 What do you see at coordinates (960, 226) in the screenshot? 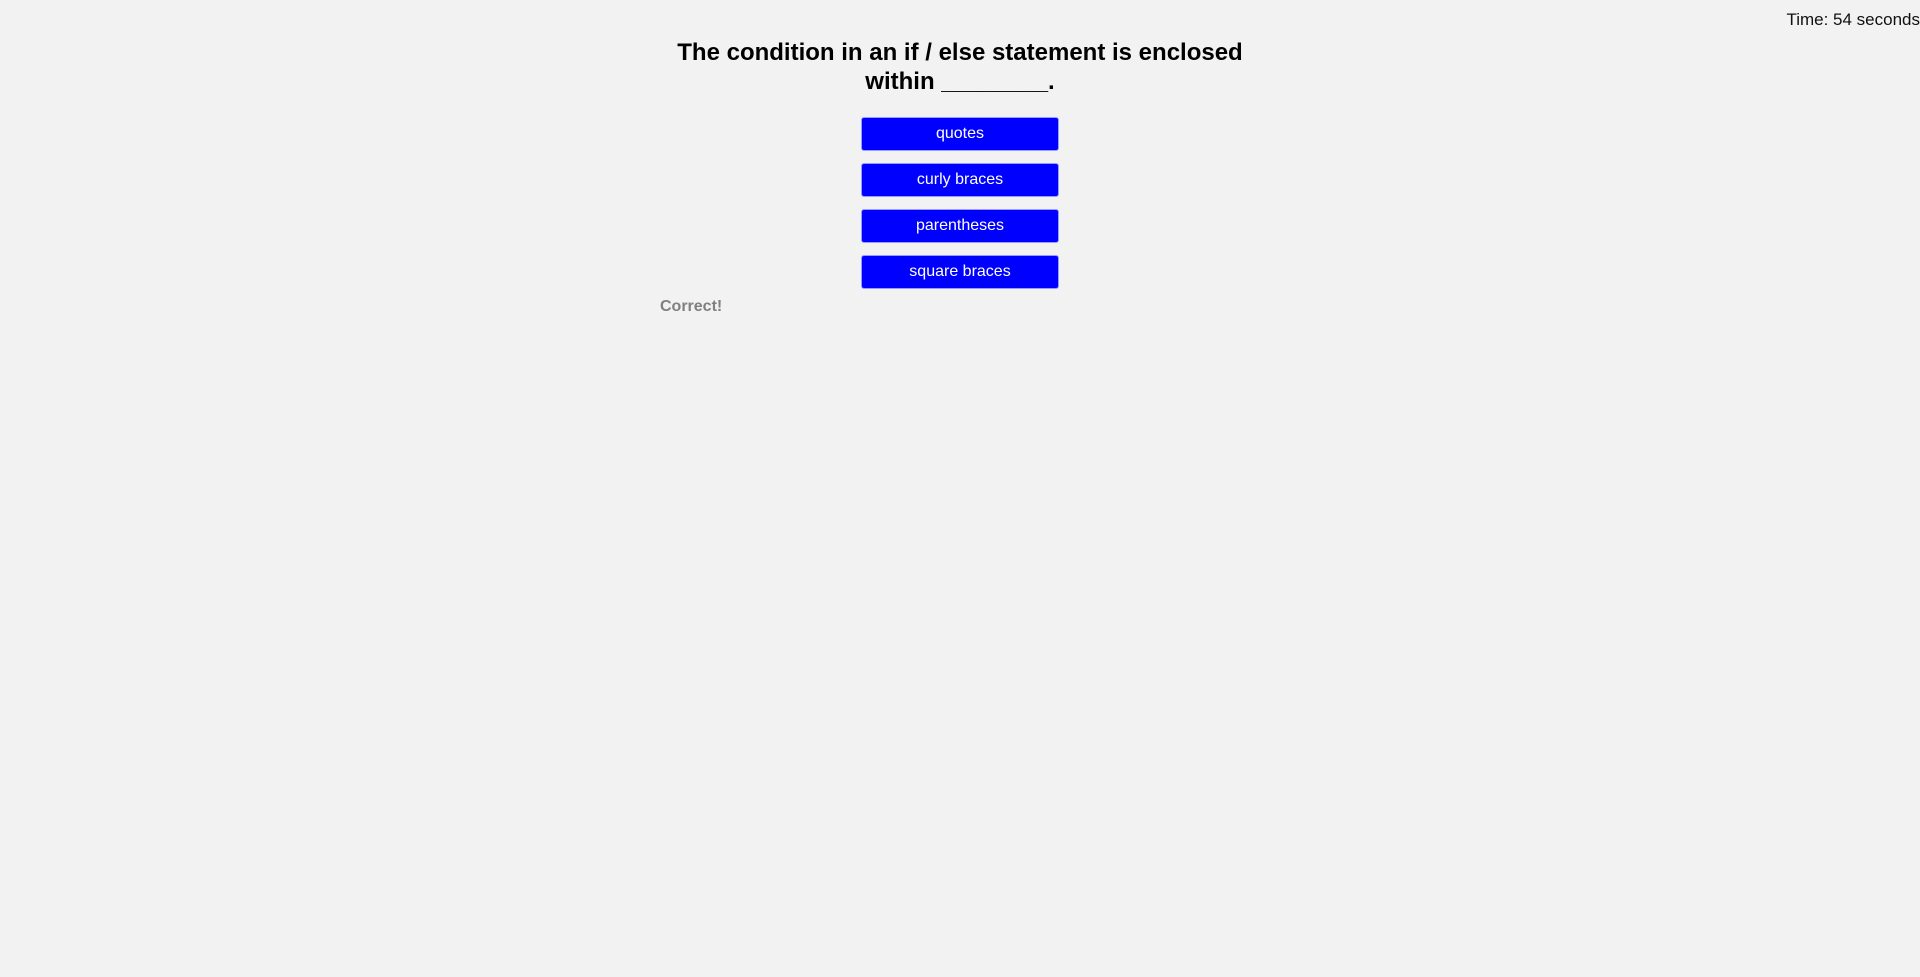
I see `choice-parentheses-button: parentheses` at bounding box center [960, 226].